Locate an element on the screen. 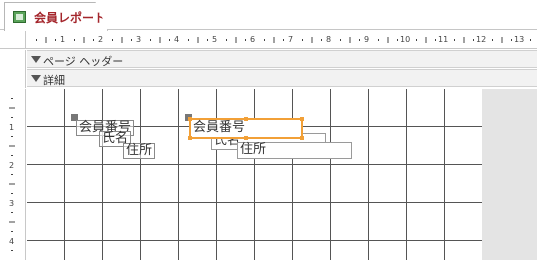 The image size is (537, 260). vertical-ruler-ticks is located at coordinates (12, 174).